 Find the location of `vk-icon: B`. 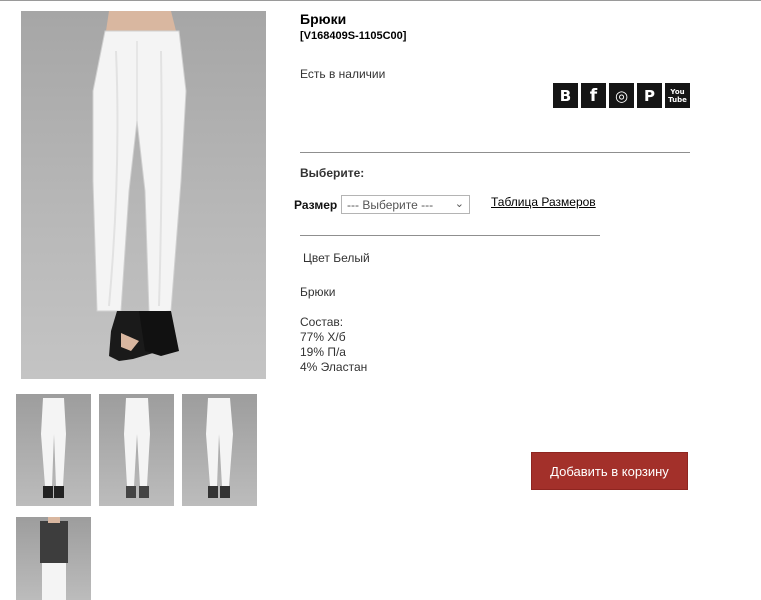

vk-icon: B is located at coordinates (565, 95).